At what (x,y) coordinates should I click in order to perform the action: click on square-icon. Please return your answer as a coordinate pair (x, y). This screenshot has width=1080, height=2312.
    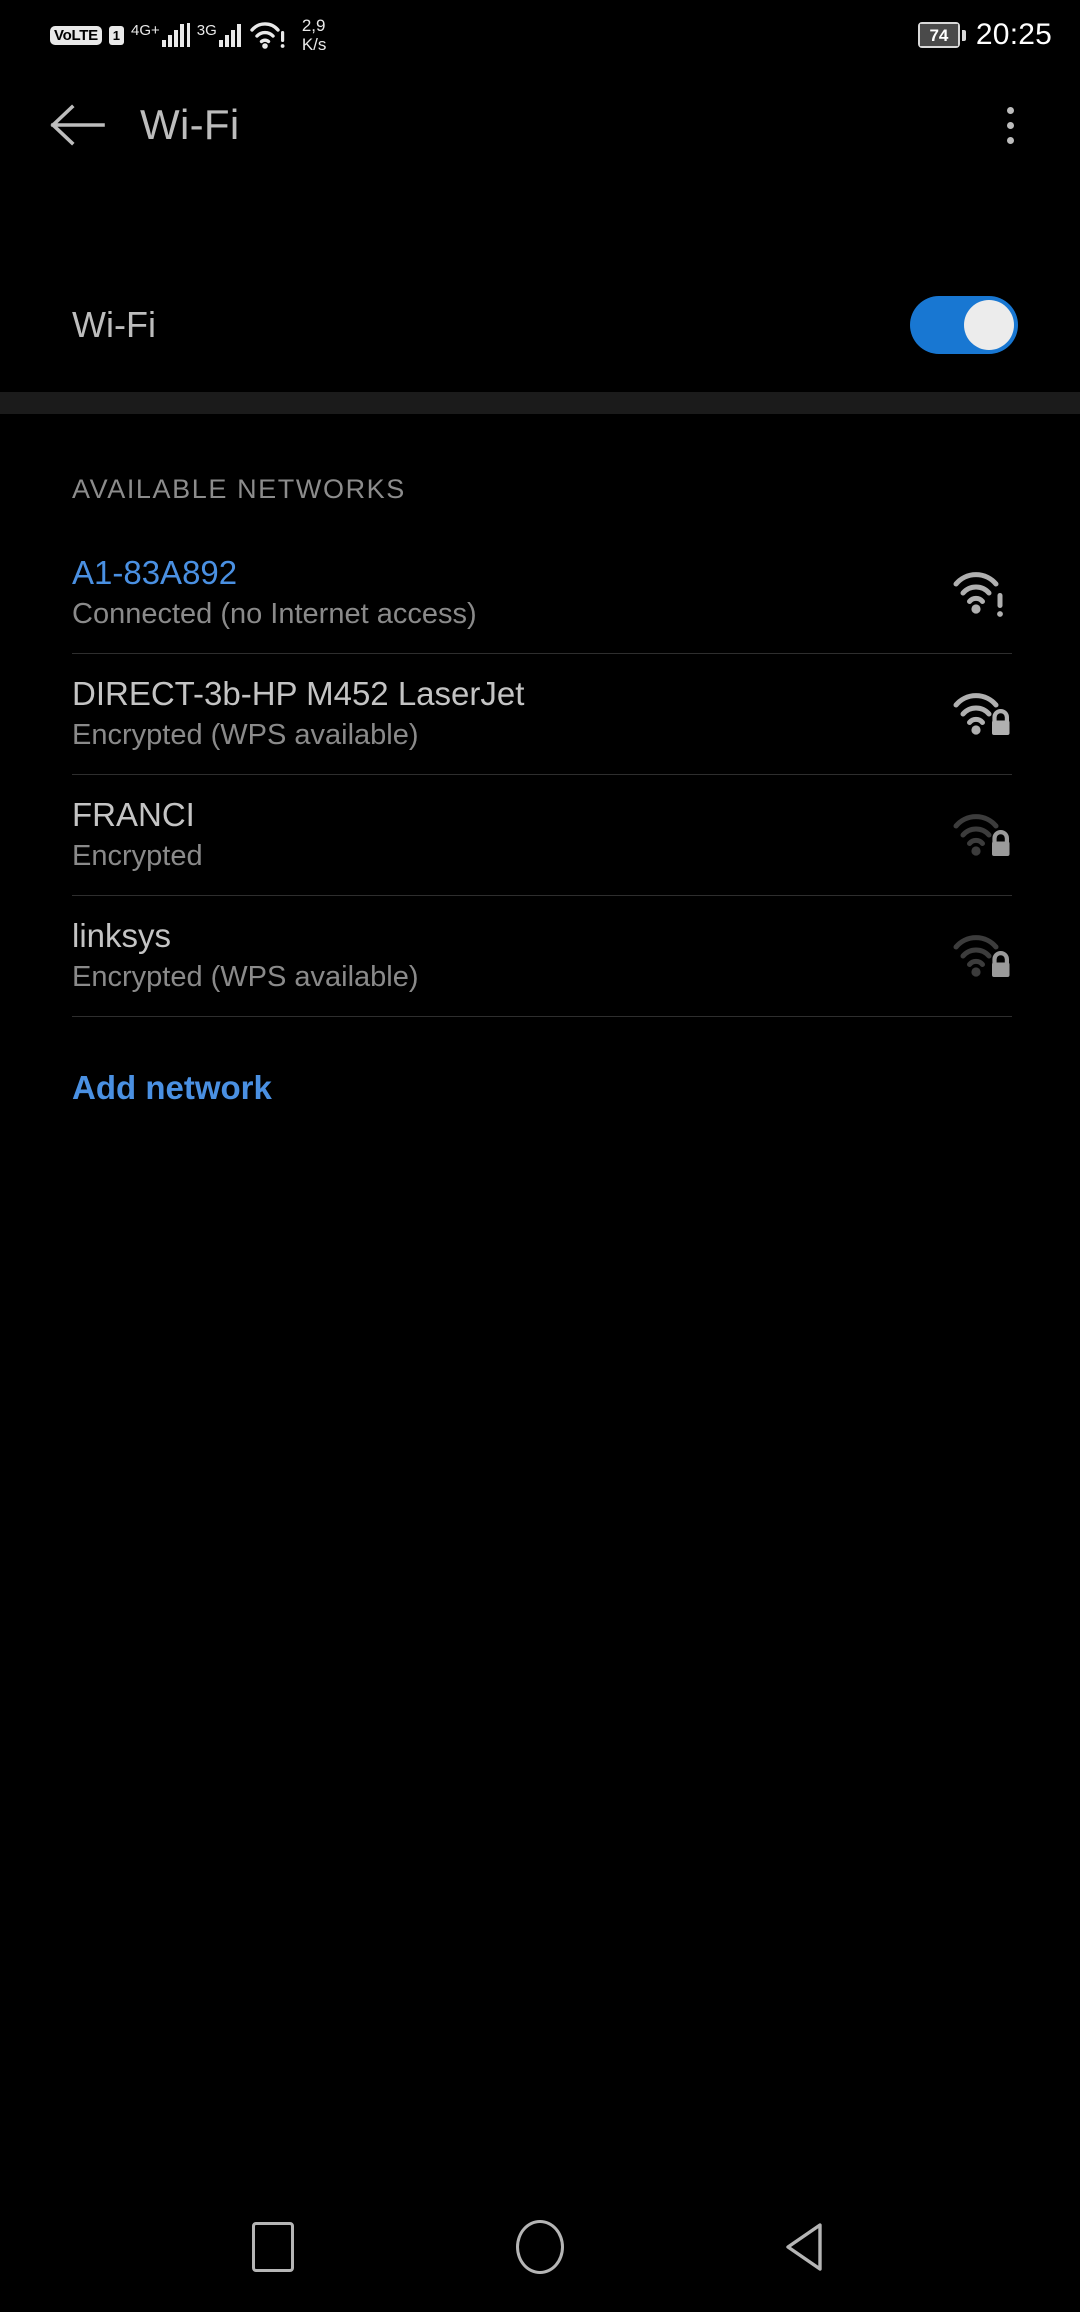
    Looking at the image, I should click on (273, 2247).